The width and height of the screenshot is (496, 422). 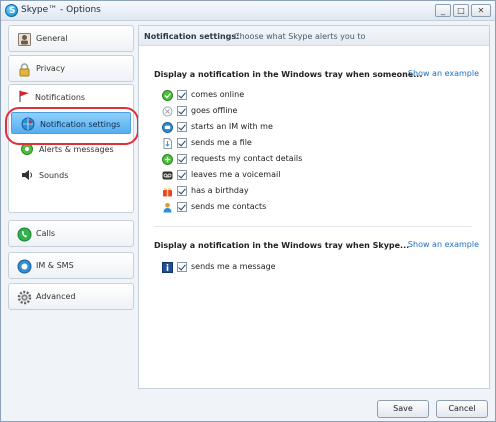 What do you see at coordinates (233, 266) in the screenshot?
I see `option-label: sends me a message` at bounding box center [233, 266].